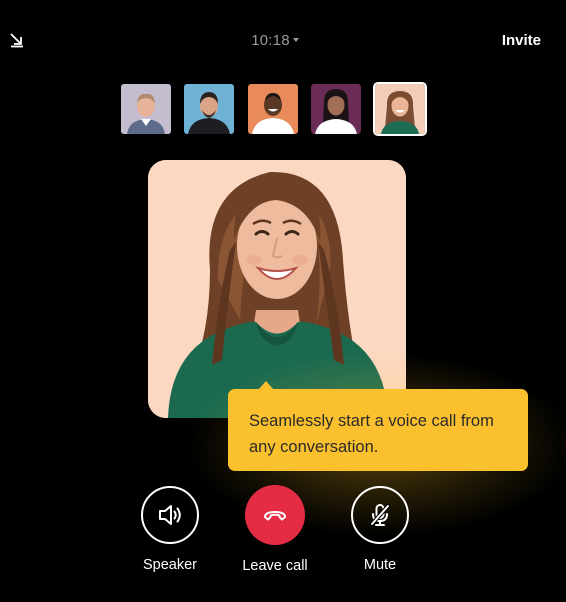 This screenshot has width=566, height=602. Describe the element at coordinates (270, 40) in the screenshot. I see `call-timer-text: 10:18` at that location.